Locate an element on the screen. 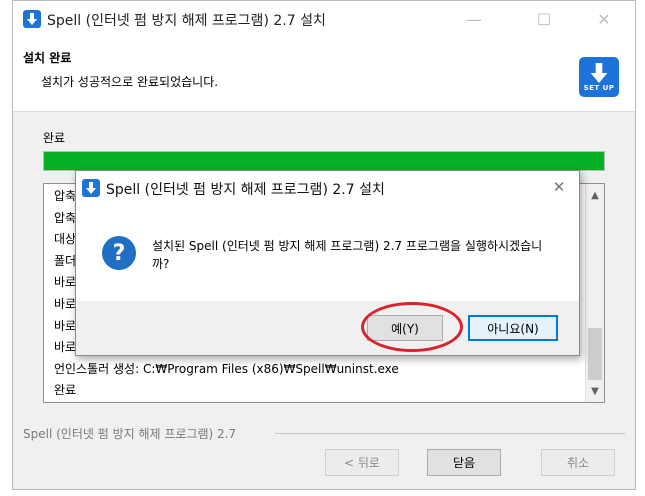 The width and height of the screenshot is (645, 496). log-line: 완료 is located at coordinates (65, 390).